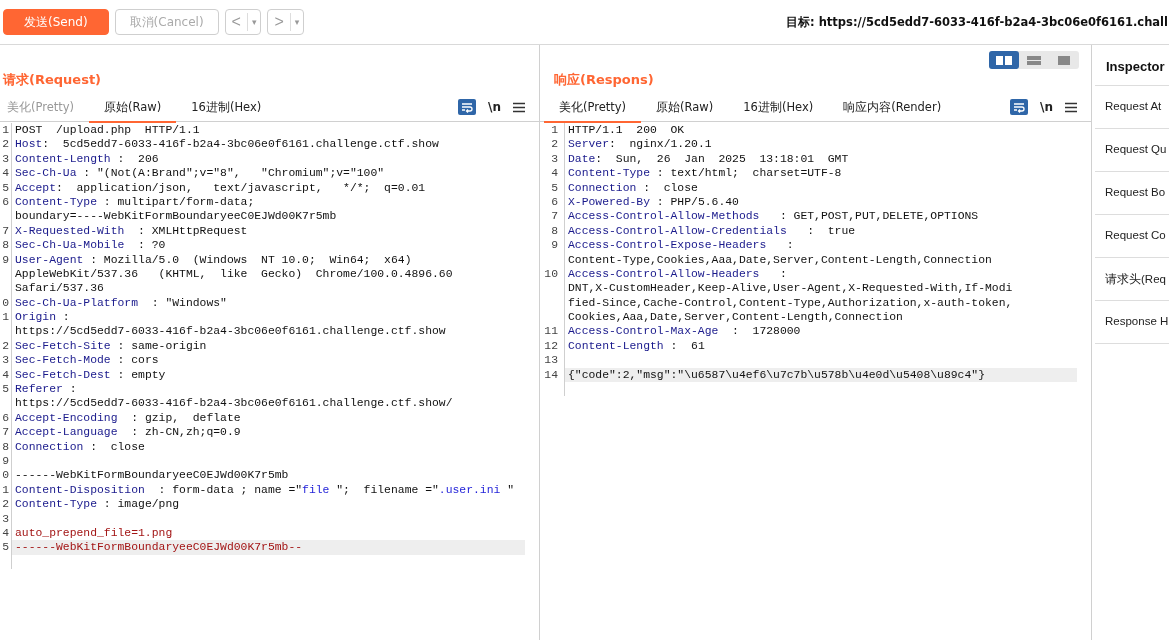  I want to click on code-line: DNT,X-CustomHeader,Keep-Alive,User-Agent,X-Requested-With,If-Modi, so click(790, 288).